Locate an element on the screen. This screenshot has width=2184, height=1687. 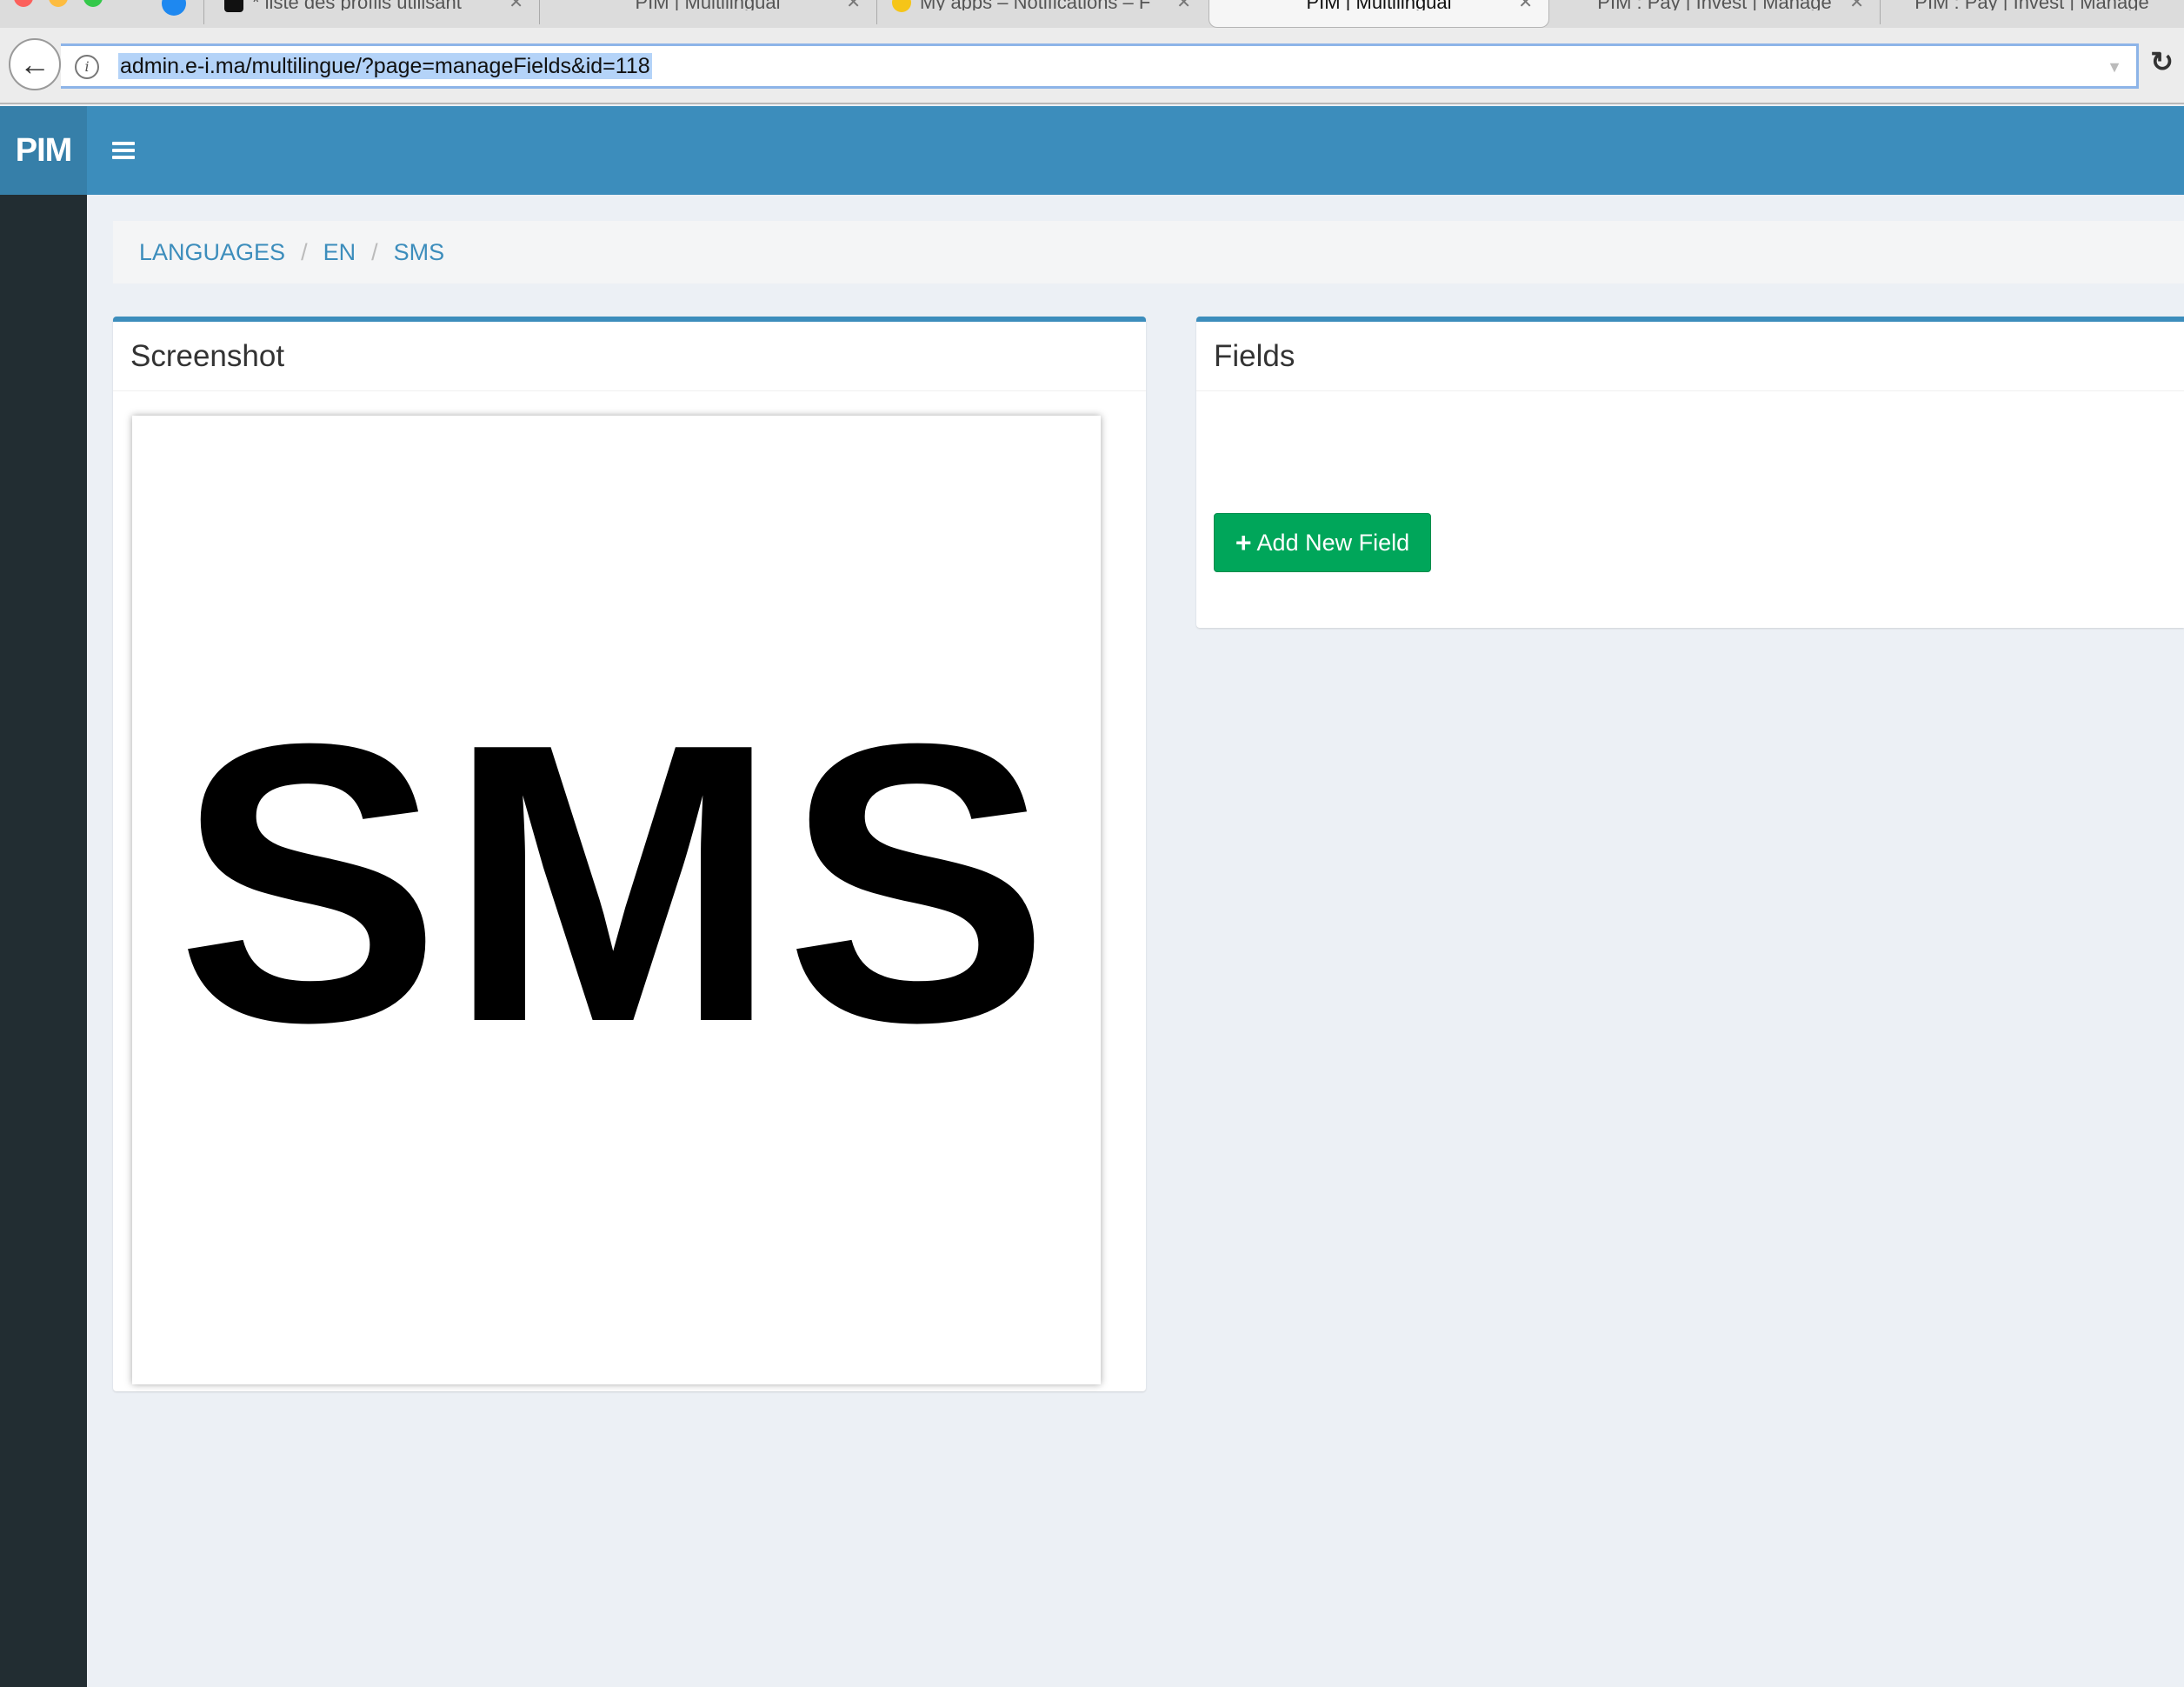
menu-toggle-button is located at coordinates (123, 150).